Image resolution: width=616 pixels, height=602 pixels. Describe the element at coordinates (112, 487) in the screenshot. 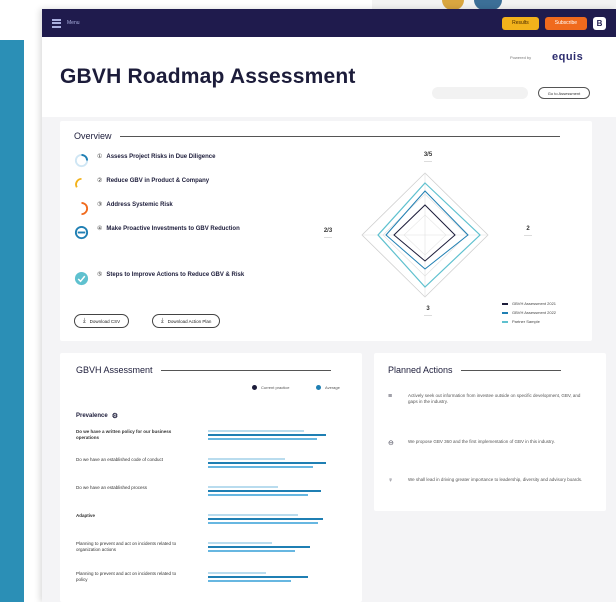

I see `assessment-row-label: Do we have an established process` at that location.